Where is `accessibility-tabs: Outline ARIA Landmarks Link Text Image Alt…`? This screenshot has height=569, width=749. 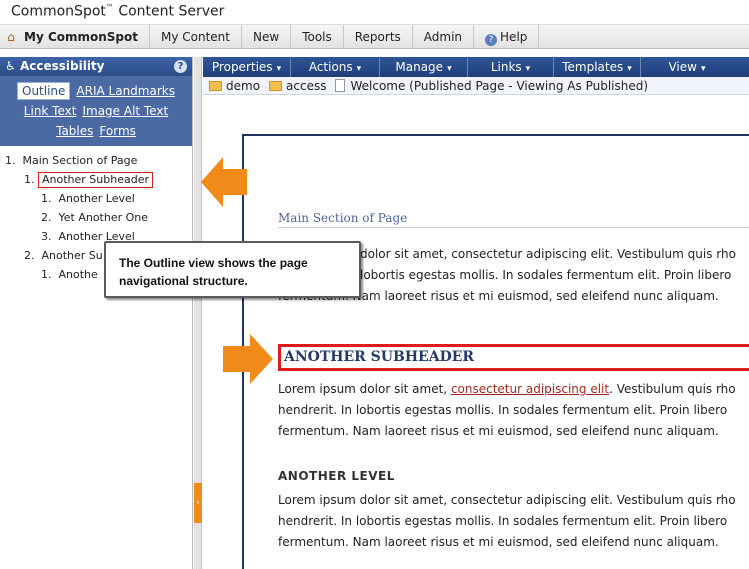 accessibility-tabs: Outline ARIA Landmarks Link Text Image Alt… is located at coordinates (96, 111).